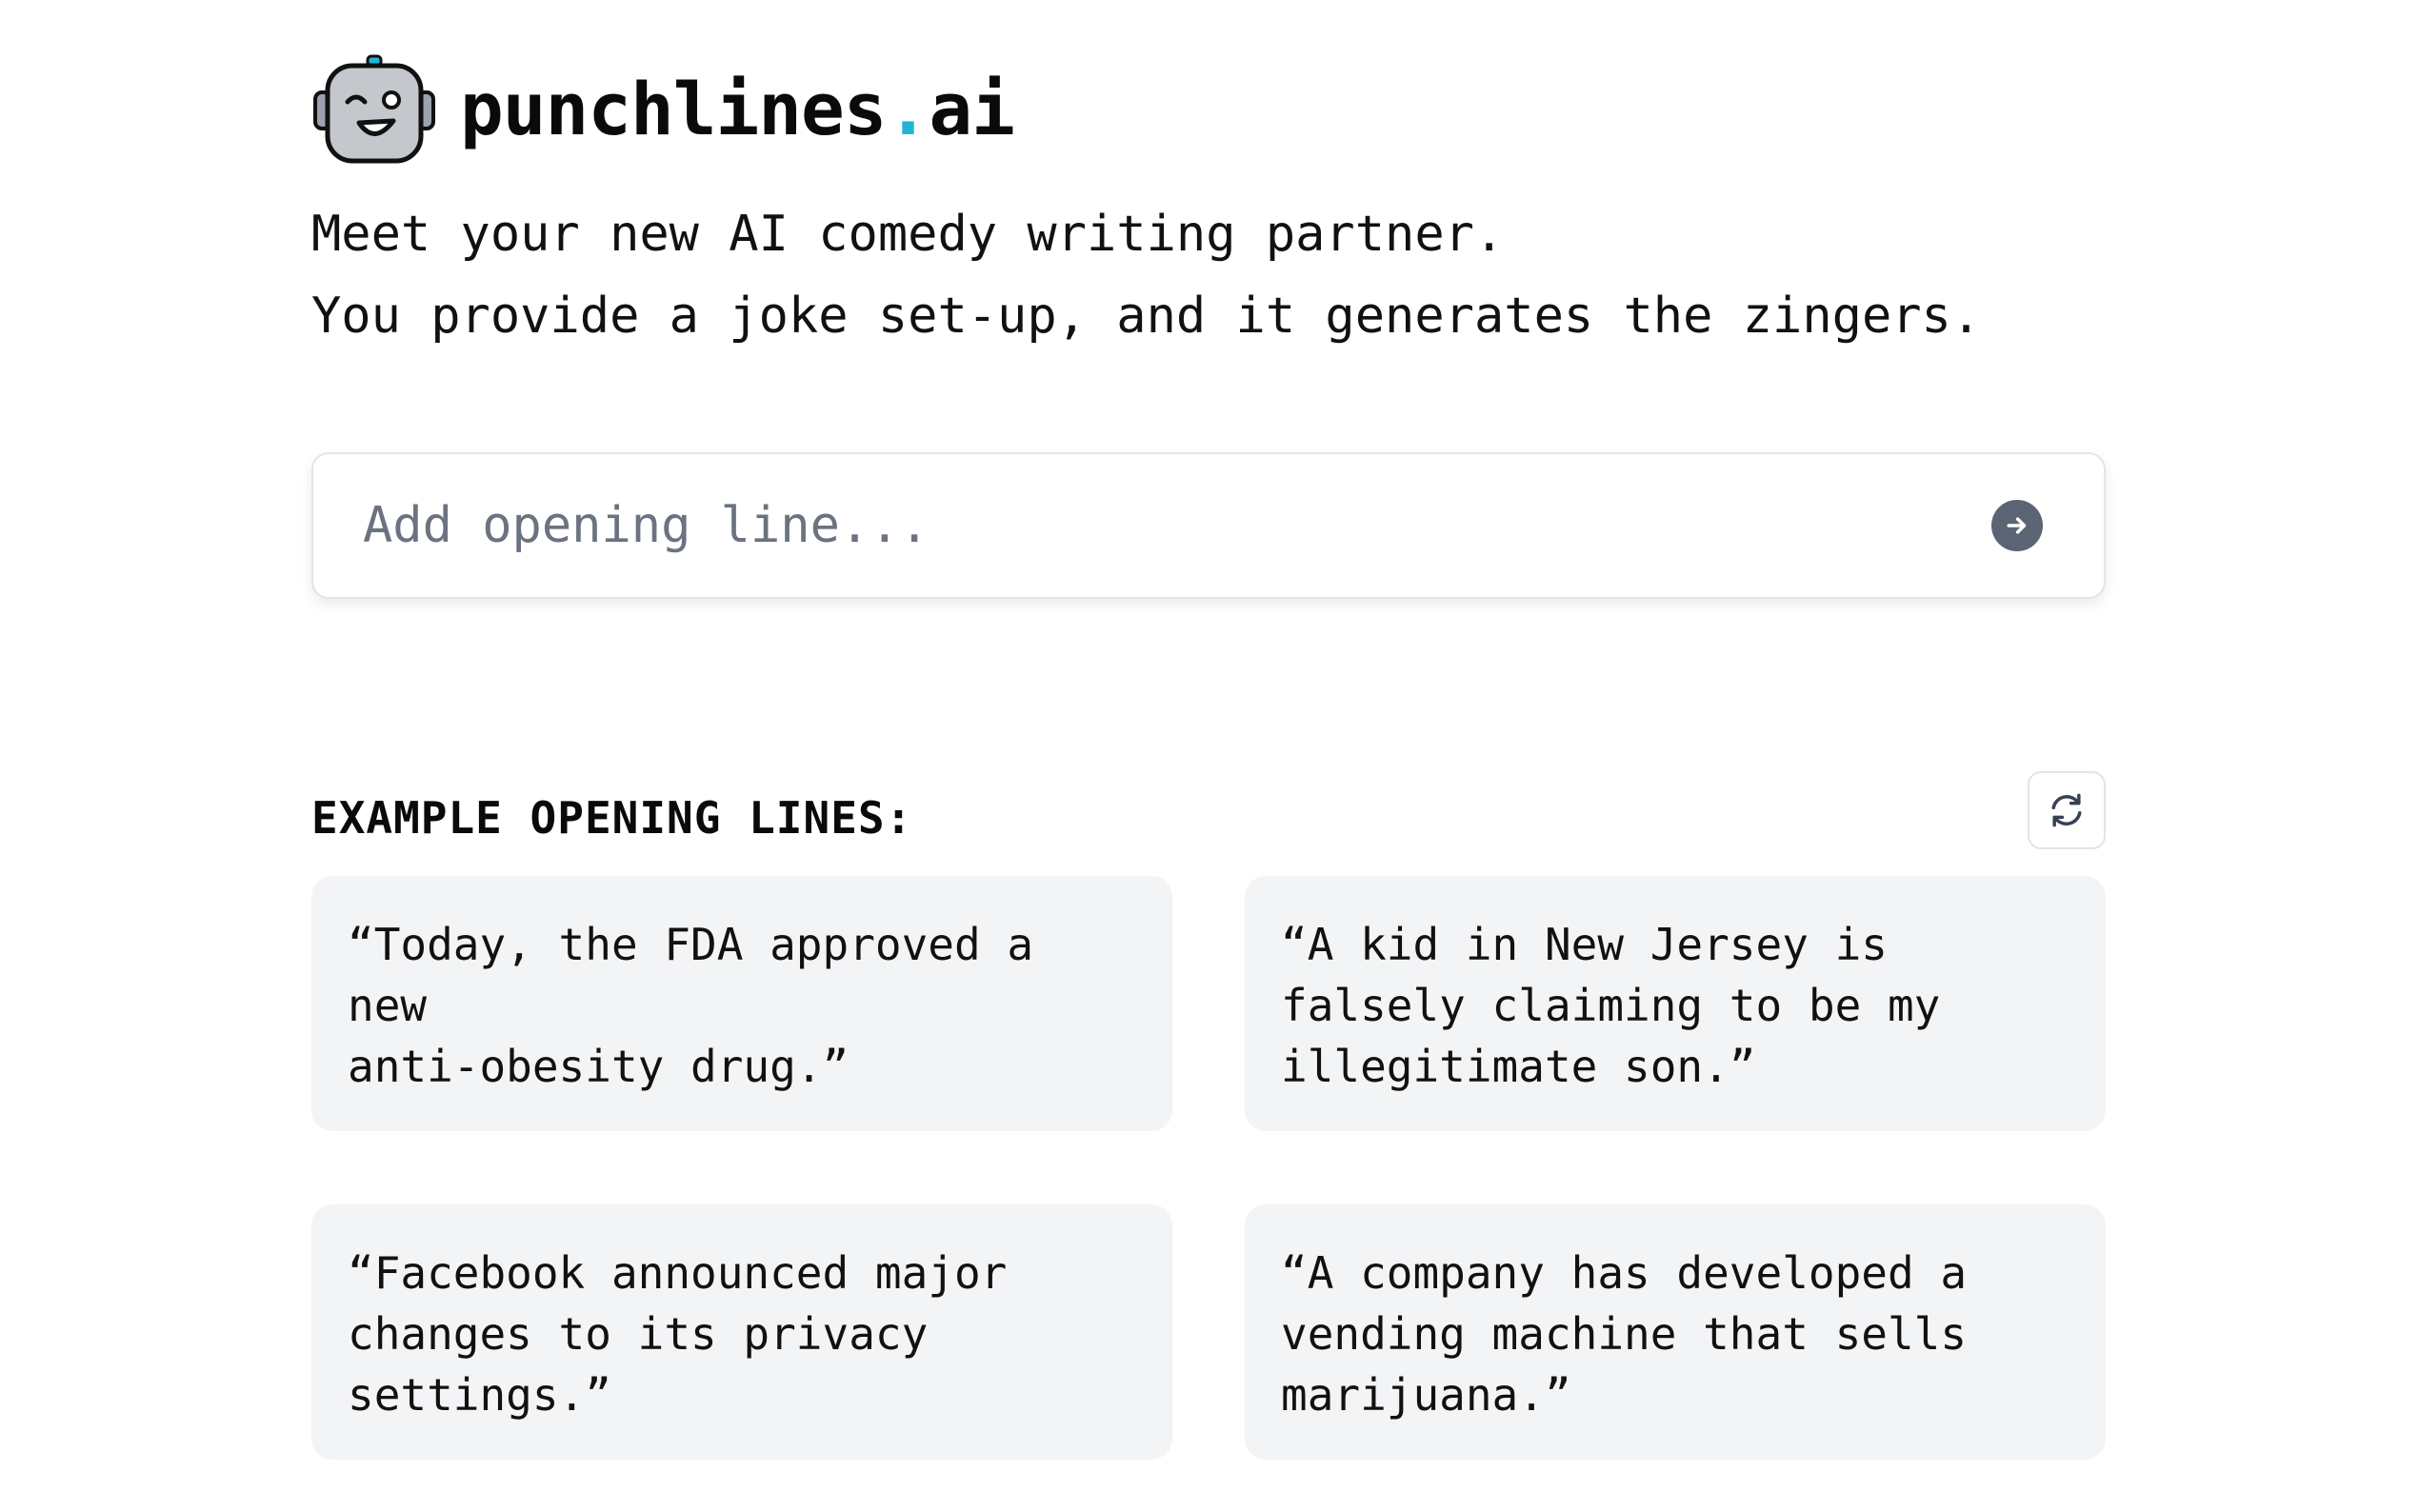 This screenshot has width=2419, height=1512. I want to click on brand-name: punchlines.ai, so click(737, 109).